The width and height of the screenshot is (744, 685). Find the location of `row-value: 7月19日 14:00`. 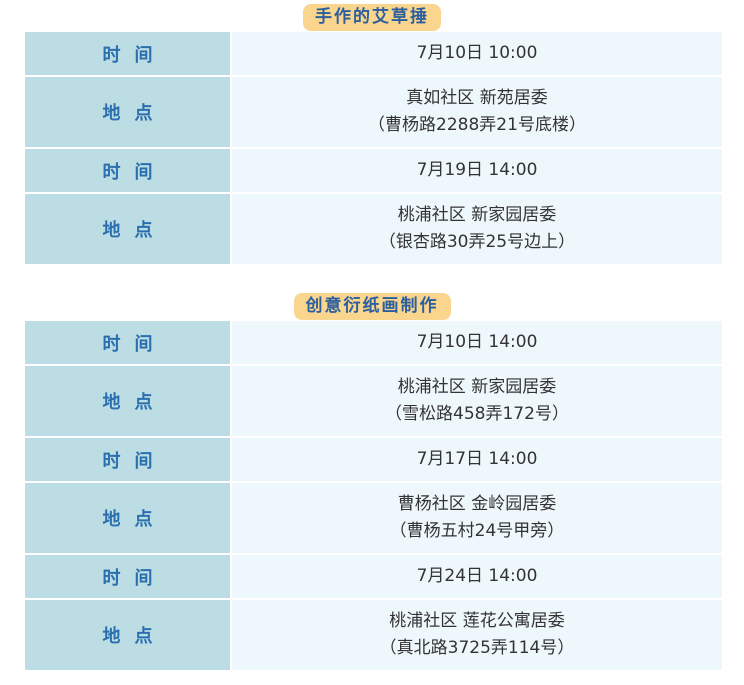

row-value: 7月19日 14:00 is located at coordinates (477, 170).